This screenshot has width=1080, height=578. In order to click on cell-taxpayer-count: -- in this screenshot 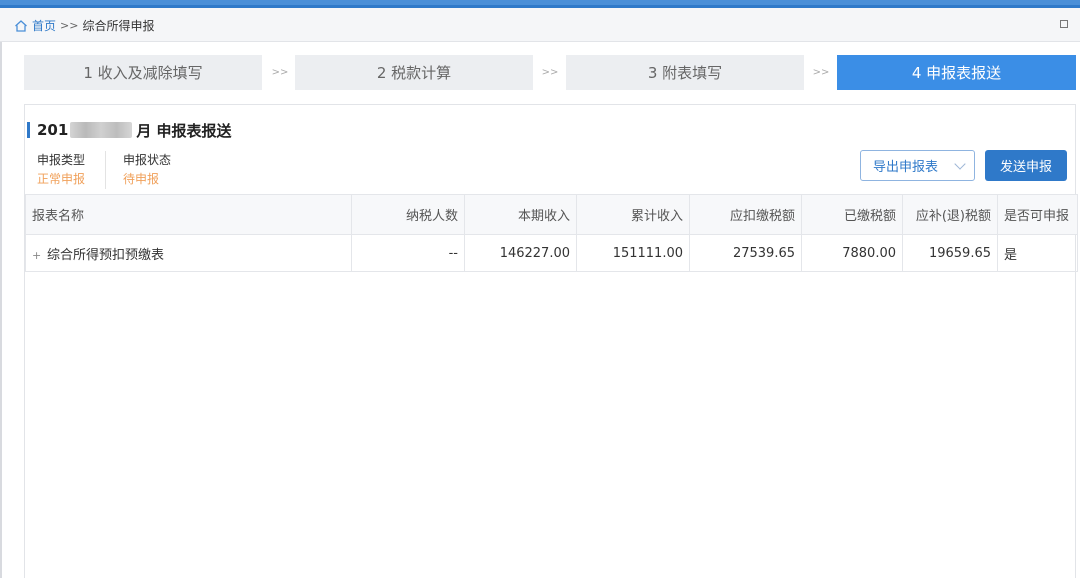, I will do `click(408, 253)`.